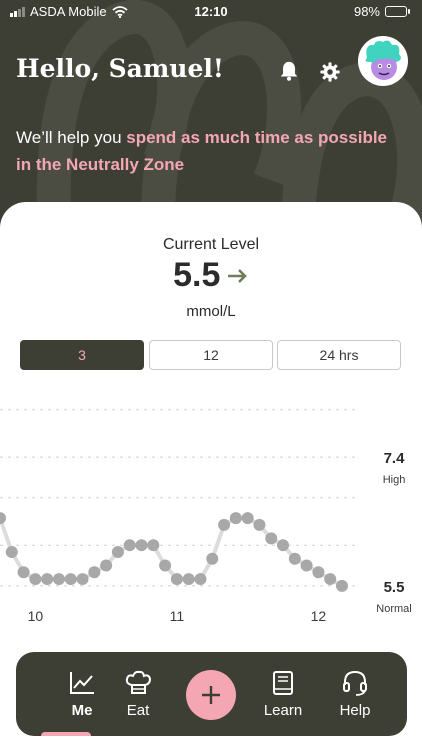 The width and height of the screenshot is (422, 750). I want to click on current-level-label: Current Level, so click(211, 244).